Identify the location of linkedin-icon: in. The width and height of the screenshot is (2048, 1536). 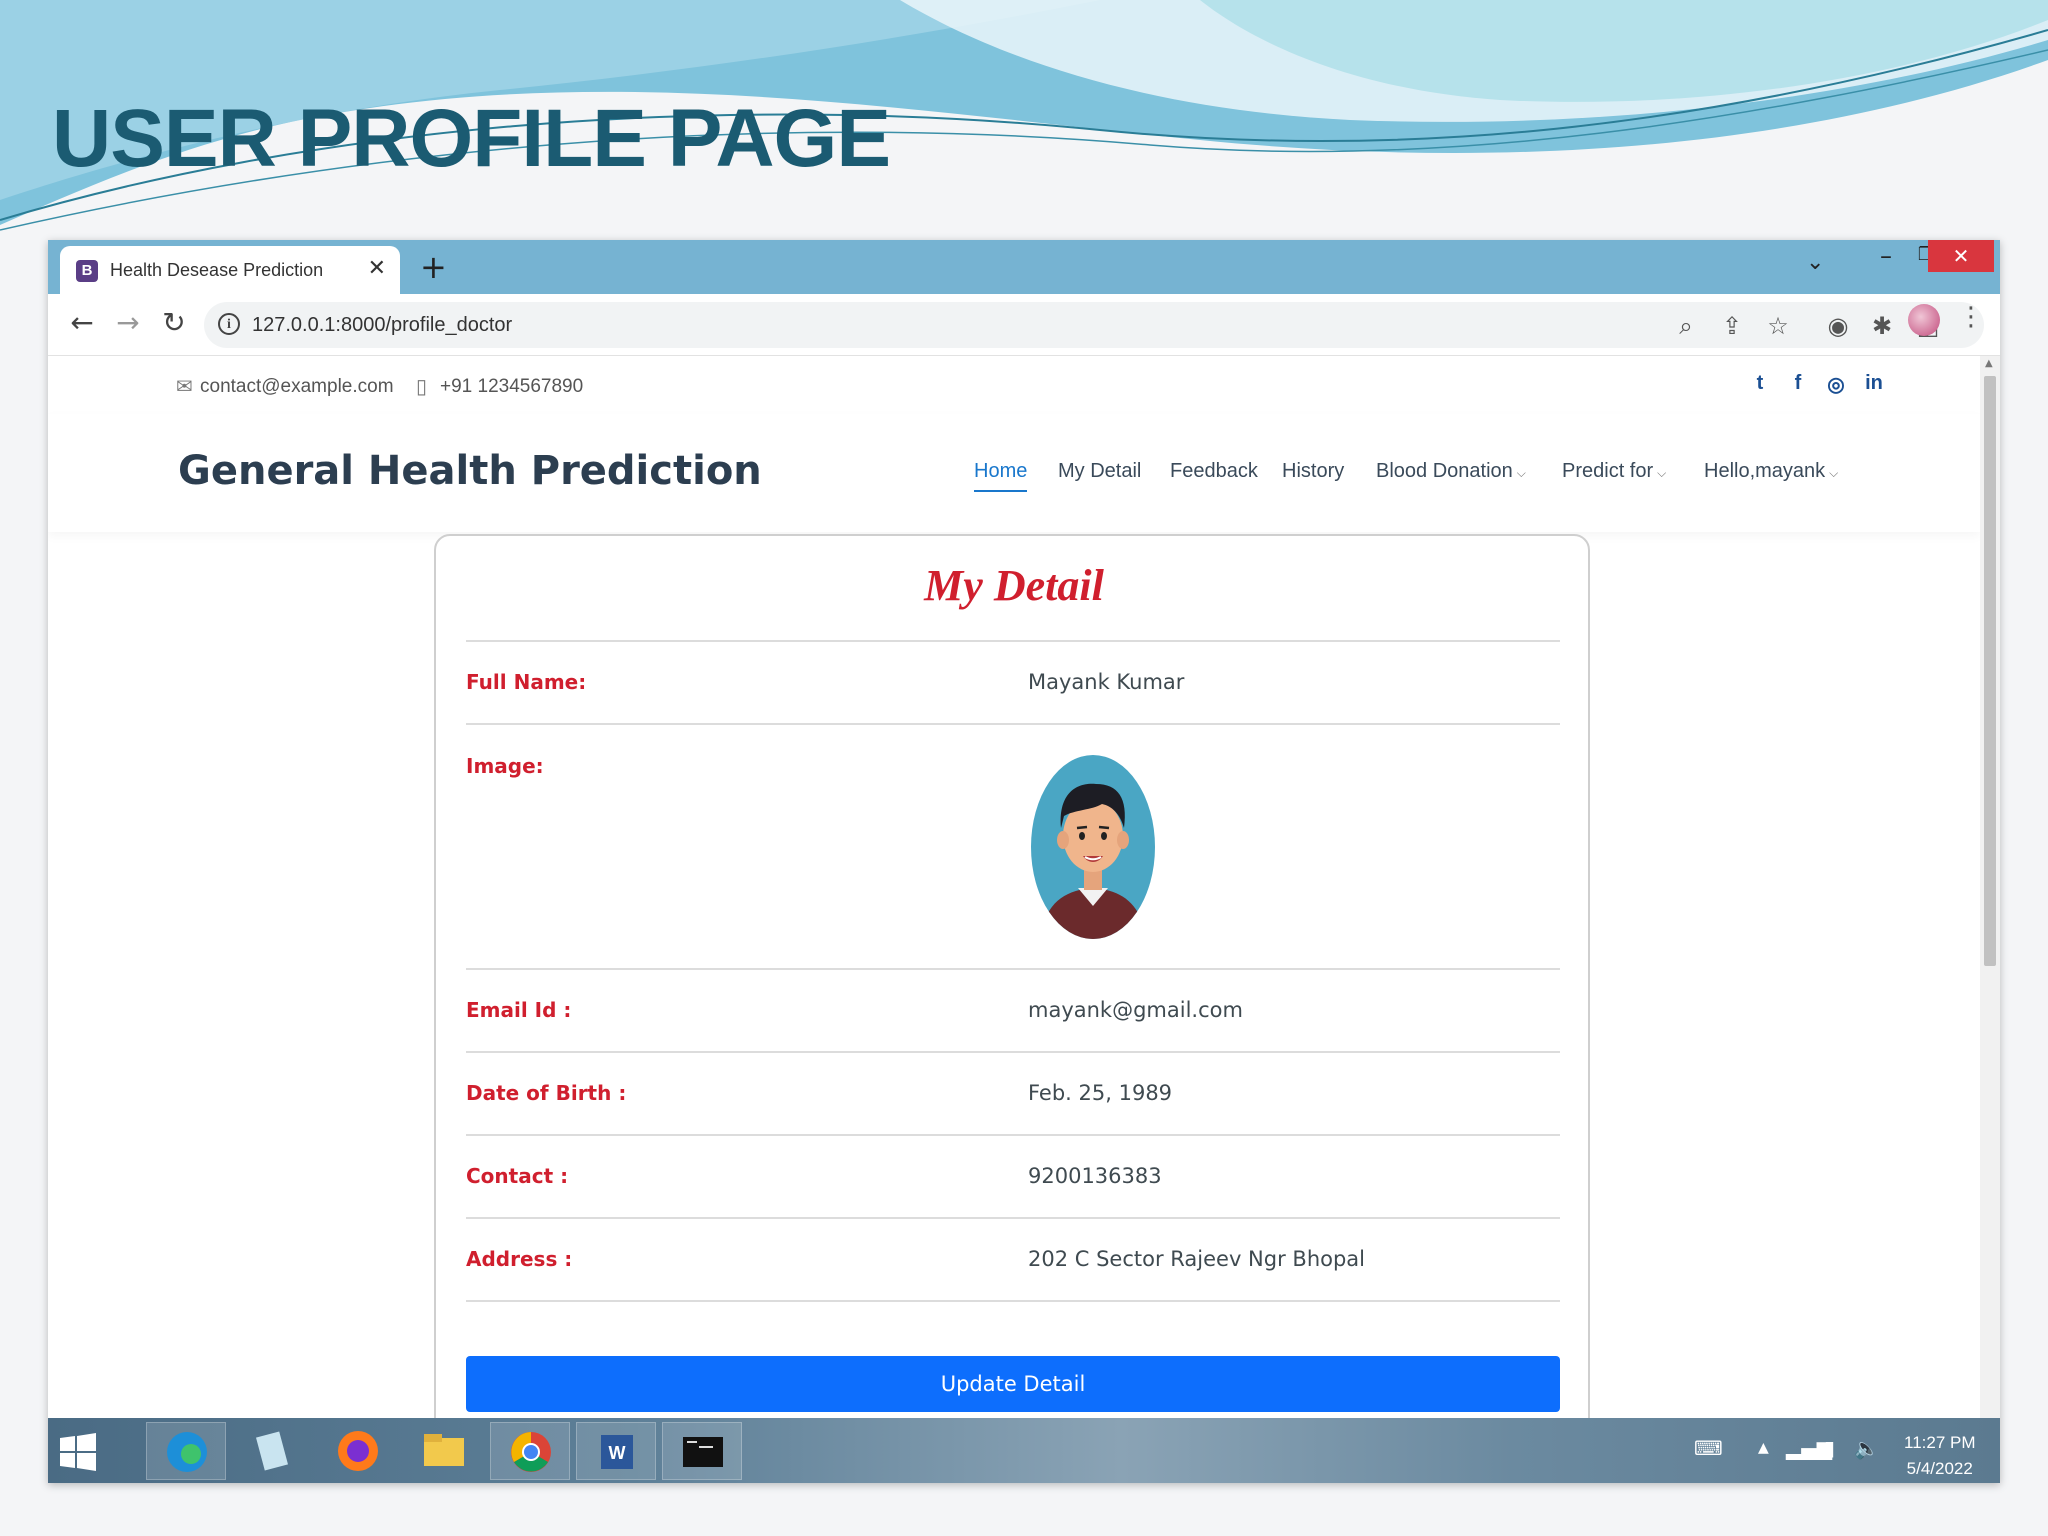
(1874, 383).